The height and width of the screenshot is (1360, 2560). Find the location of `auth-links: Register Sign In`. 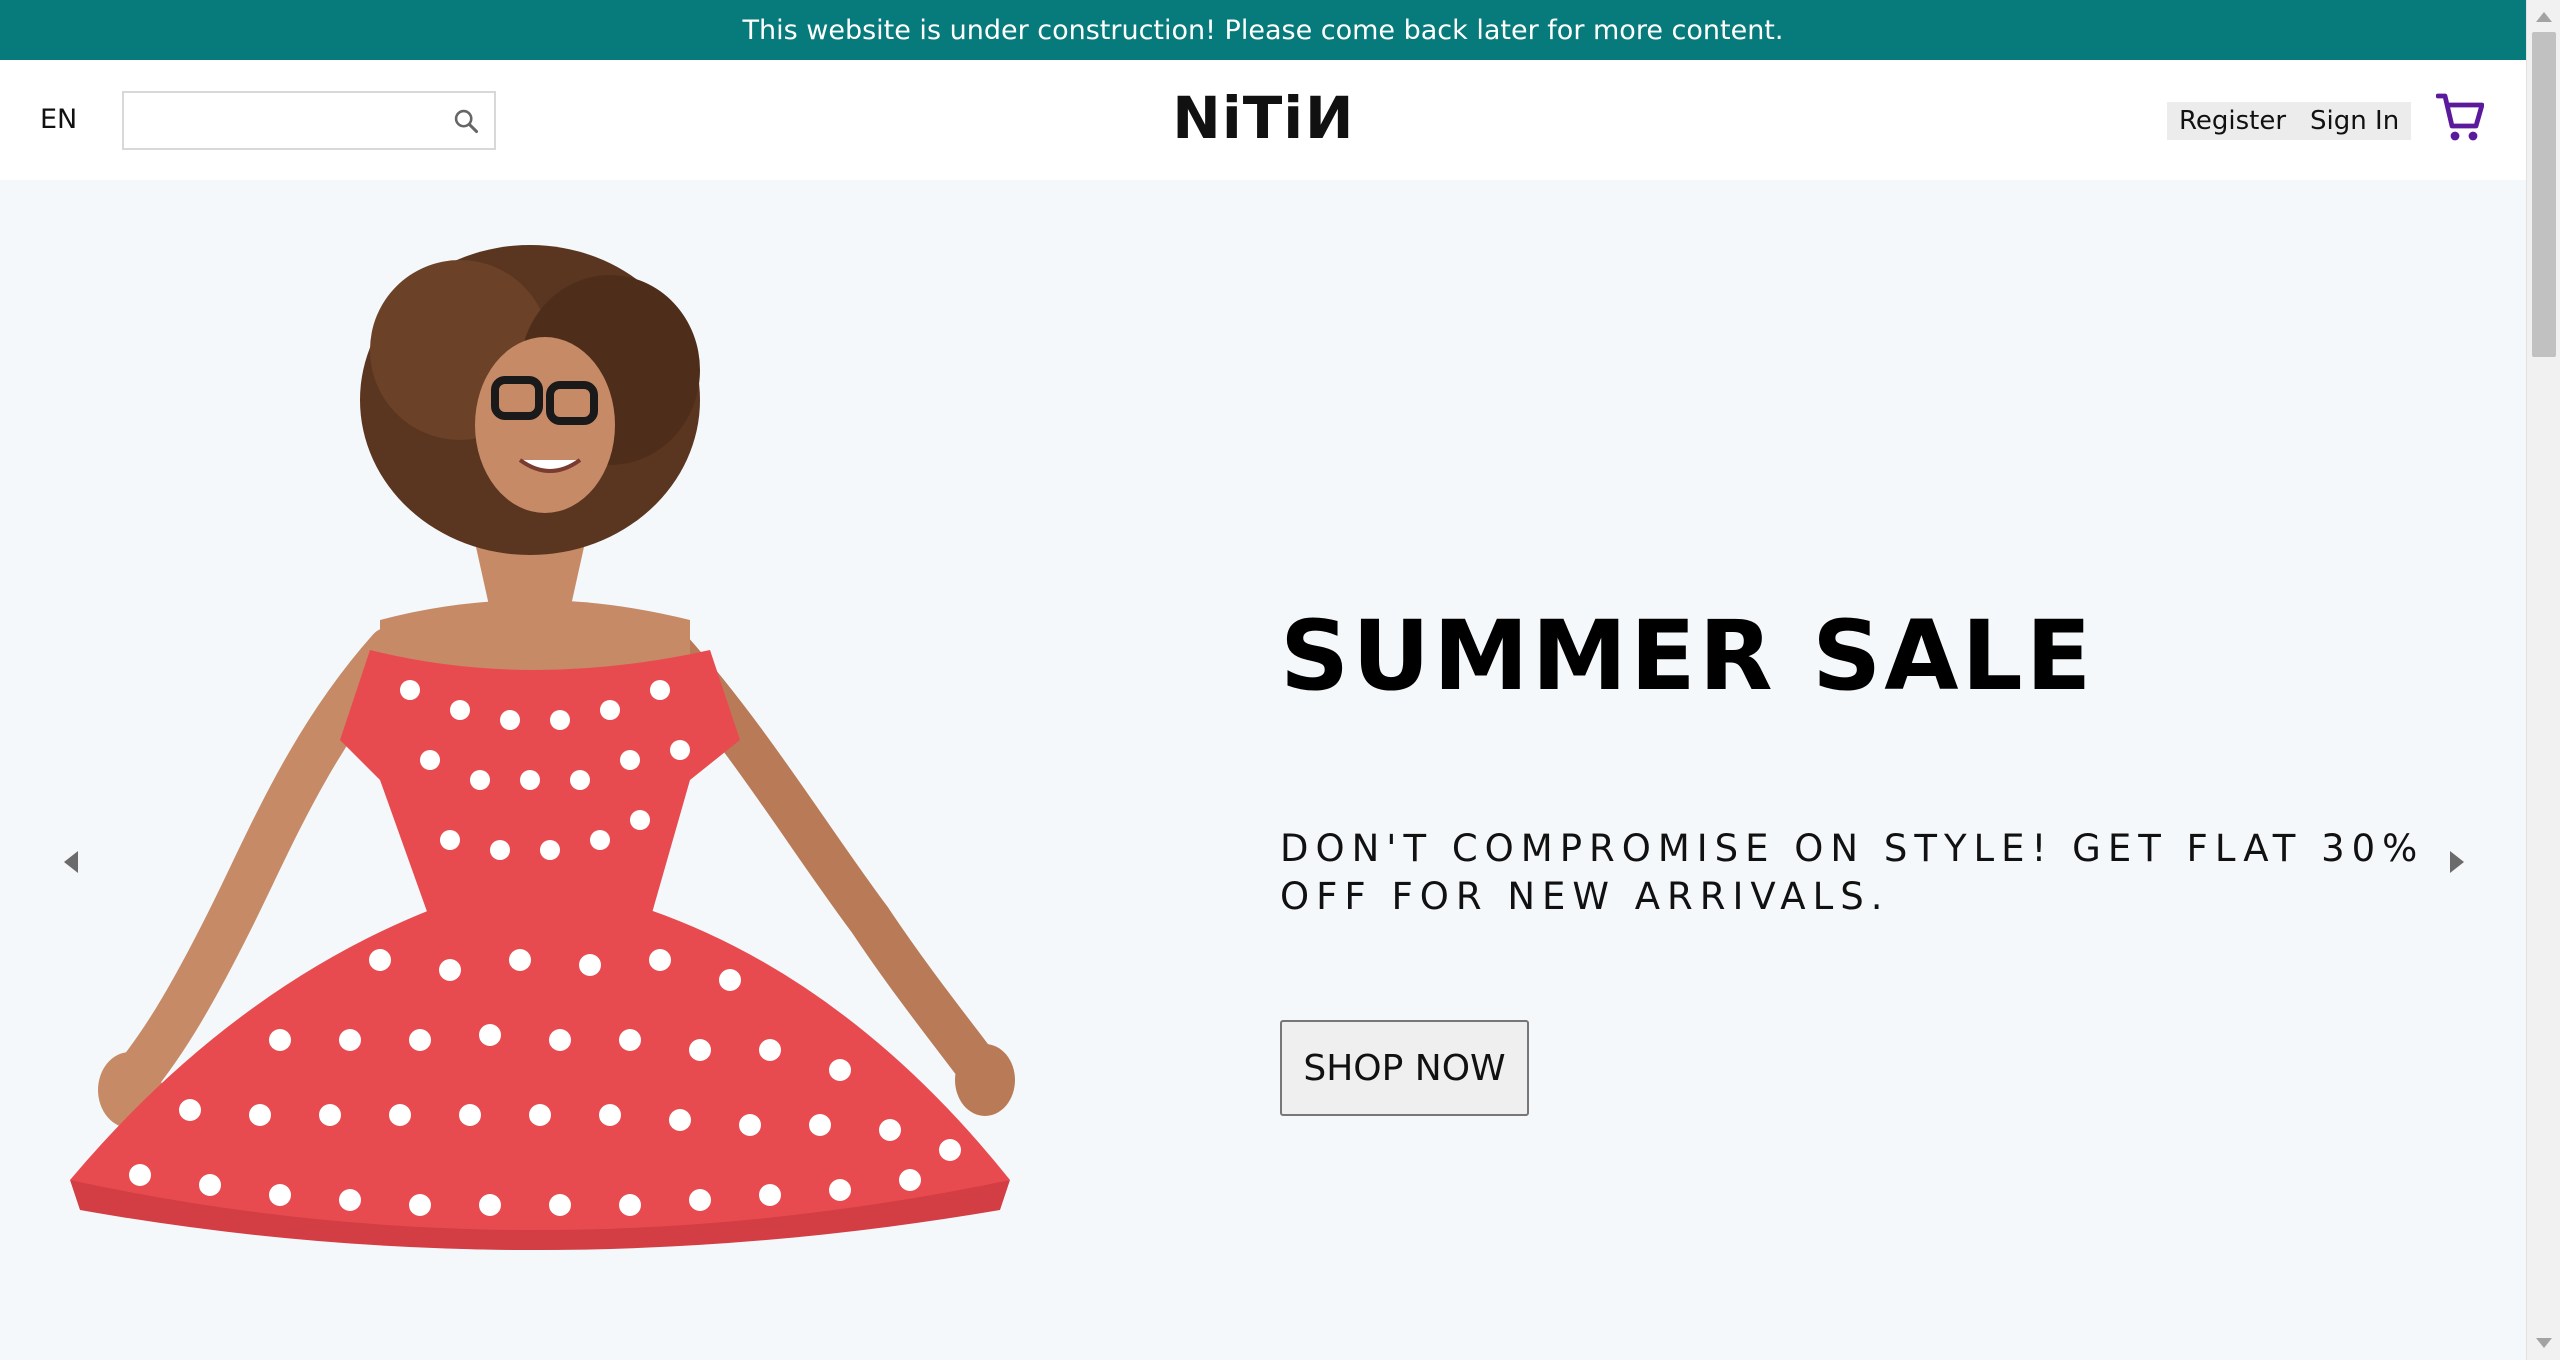

auth-links: Register Sign In is located at coordinates (2289, 121).